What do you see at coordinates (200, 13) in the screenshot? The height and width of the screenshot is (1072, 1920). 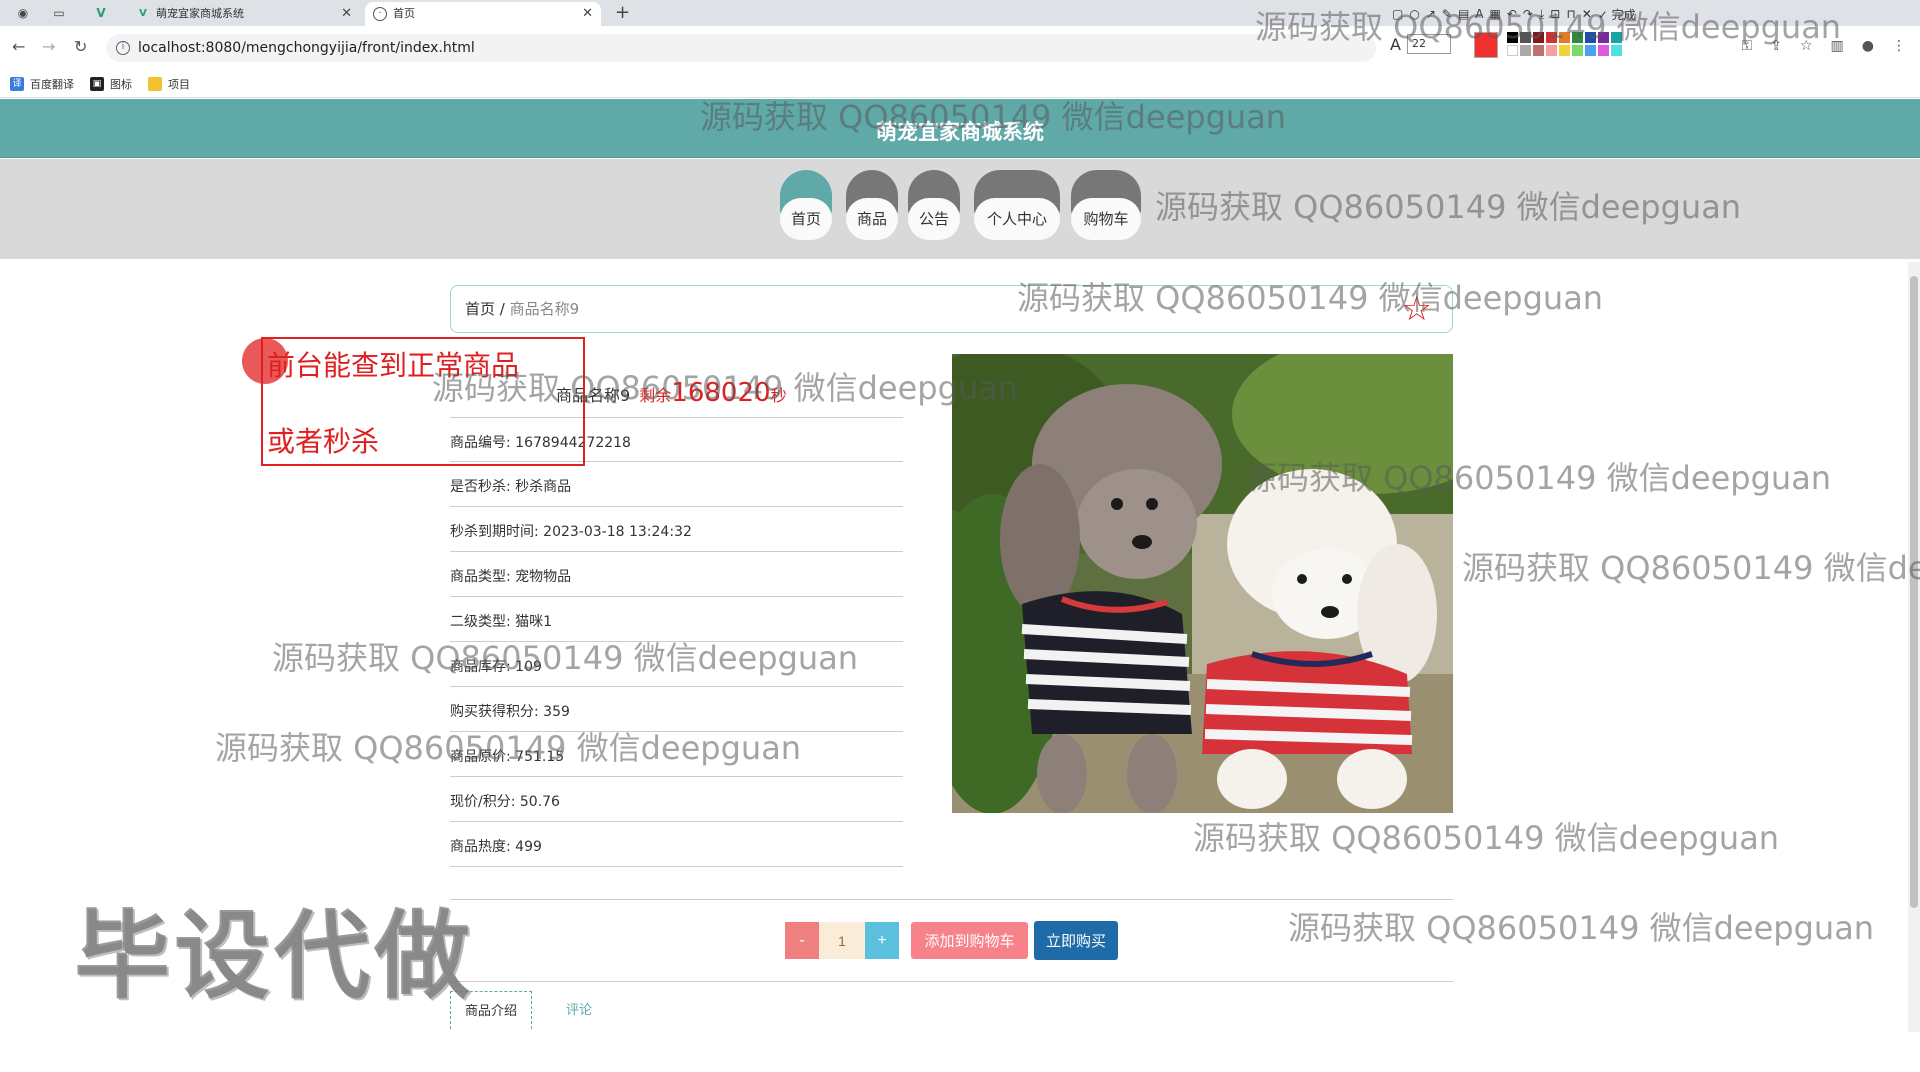 I see `tab-title: 萌宠宜家商城系统` at bounding box center [200, 13].